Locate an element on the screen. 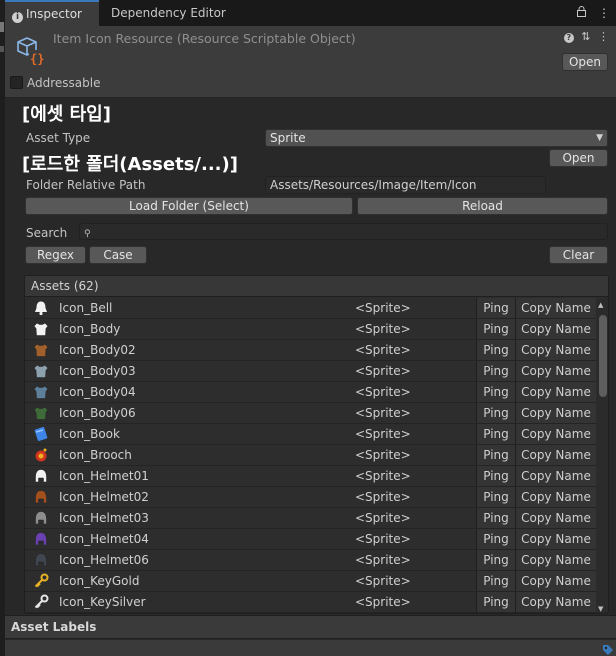 This screenshot has height=656, width=616. asset-row: Icon_Body06 <Sprite> Ping Copy Name is located at coordinates (310, 413).